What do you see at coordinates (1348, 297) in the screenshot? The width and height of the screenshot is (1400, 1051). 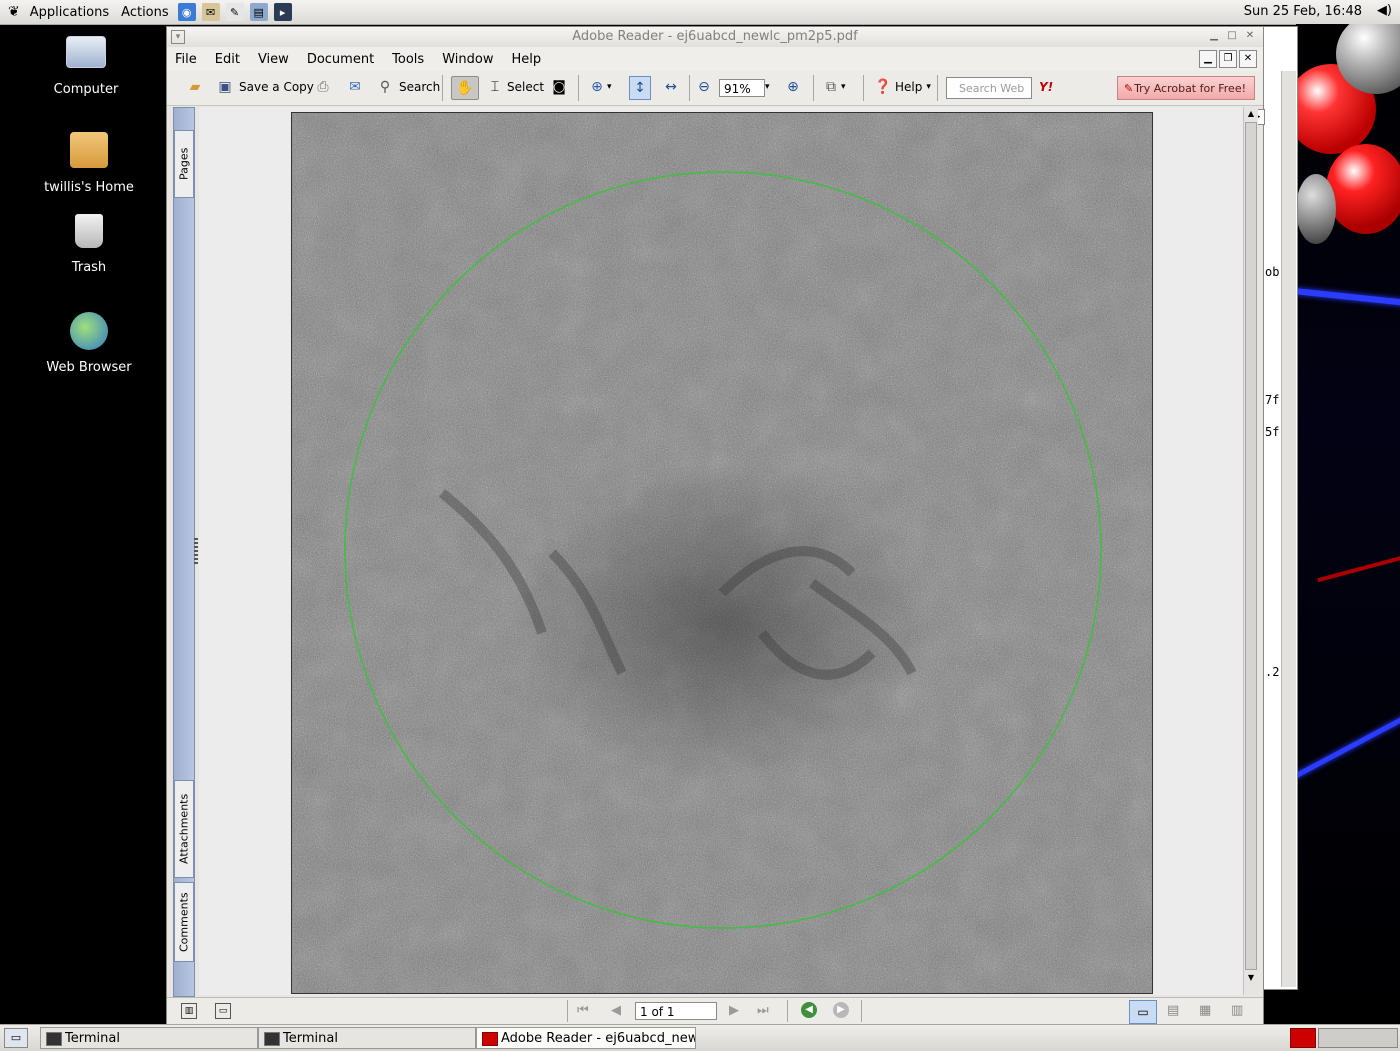 I see `molecule-bond-blue` at bounding box center [1348, 297].